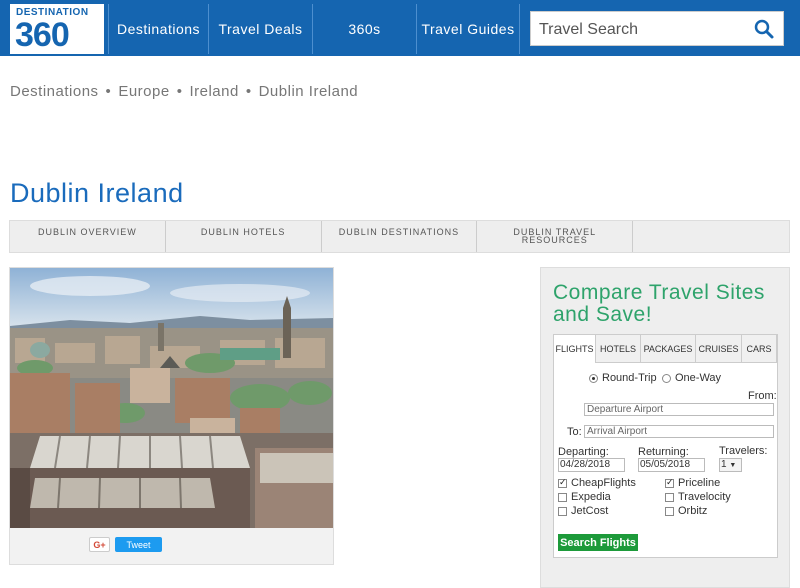 This screenshot has height=588, width=800. I want to click on to-label: To:, so click(574, 432).